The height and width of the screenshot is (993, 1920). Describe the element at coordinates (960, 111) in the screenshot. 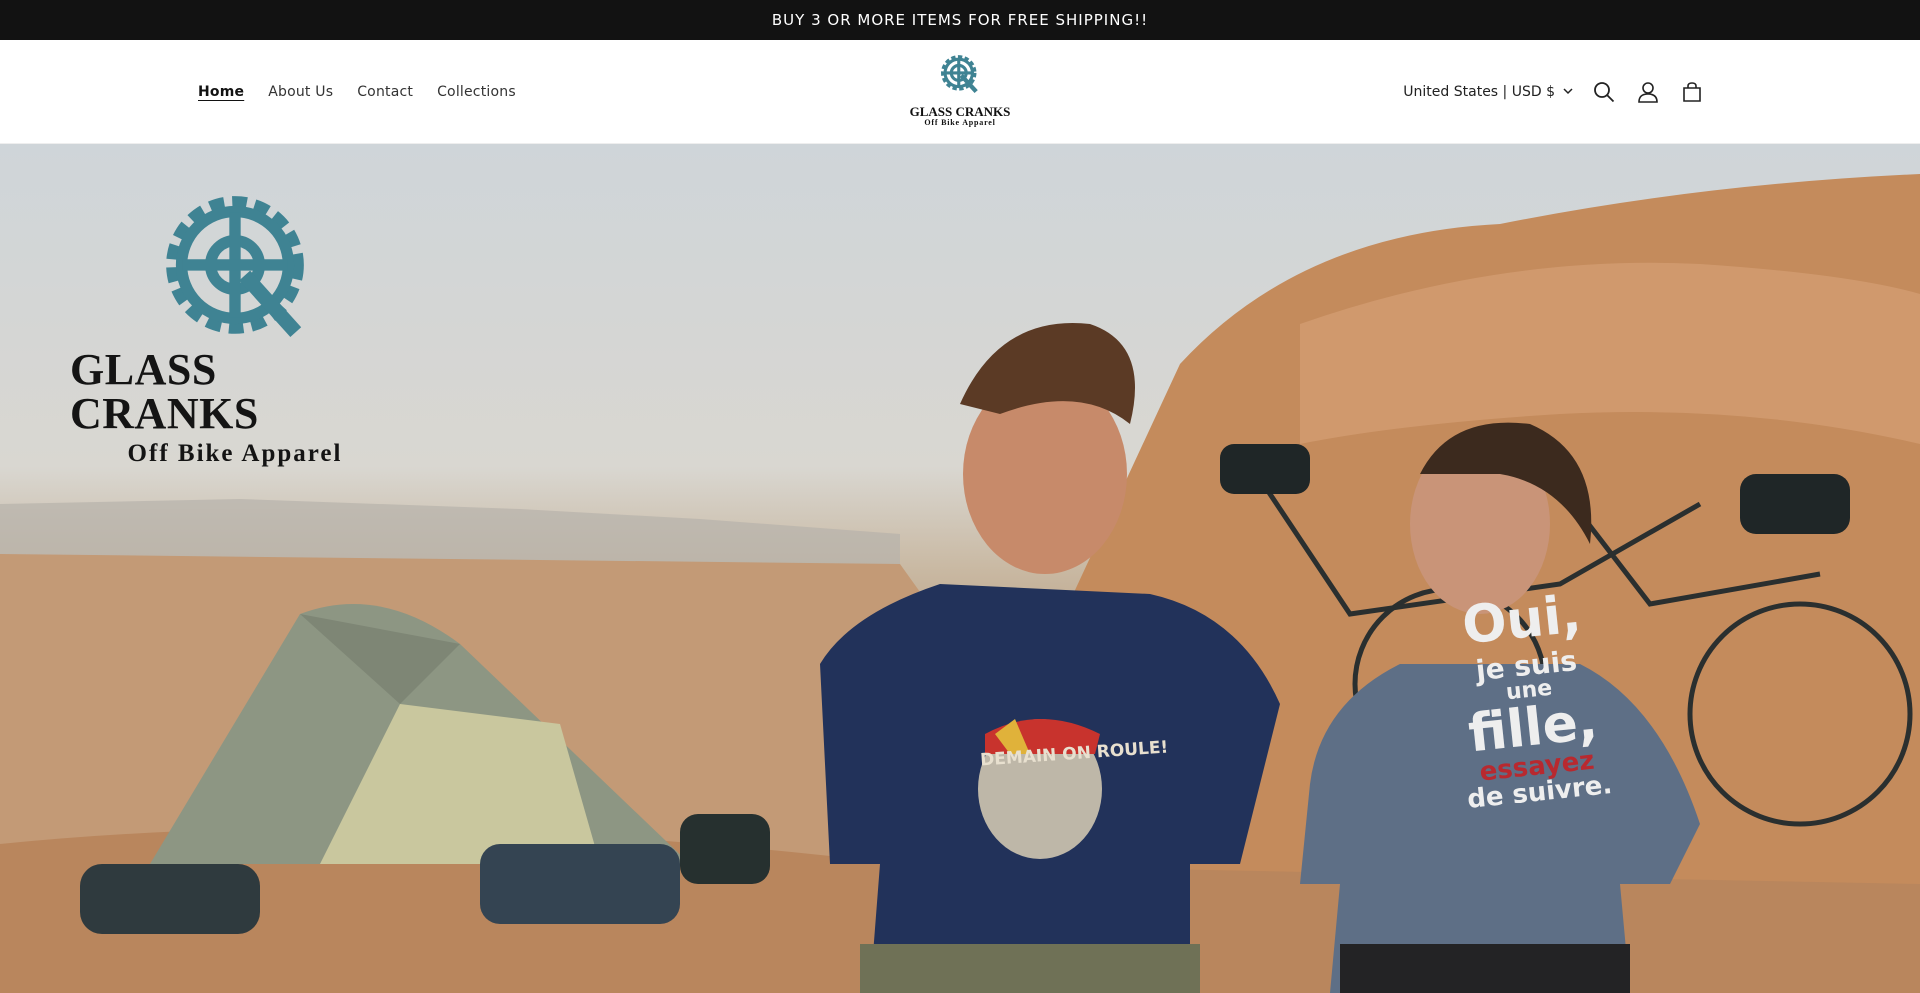

I see `header-logo-brand: GLASS CRANKS` at that location.